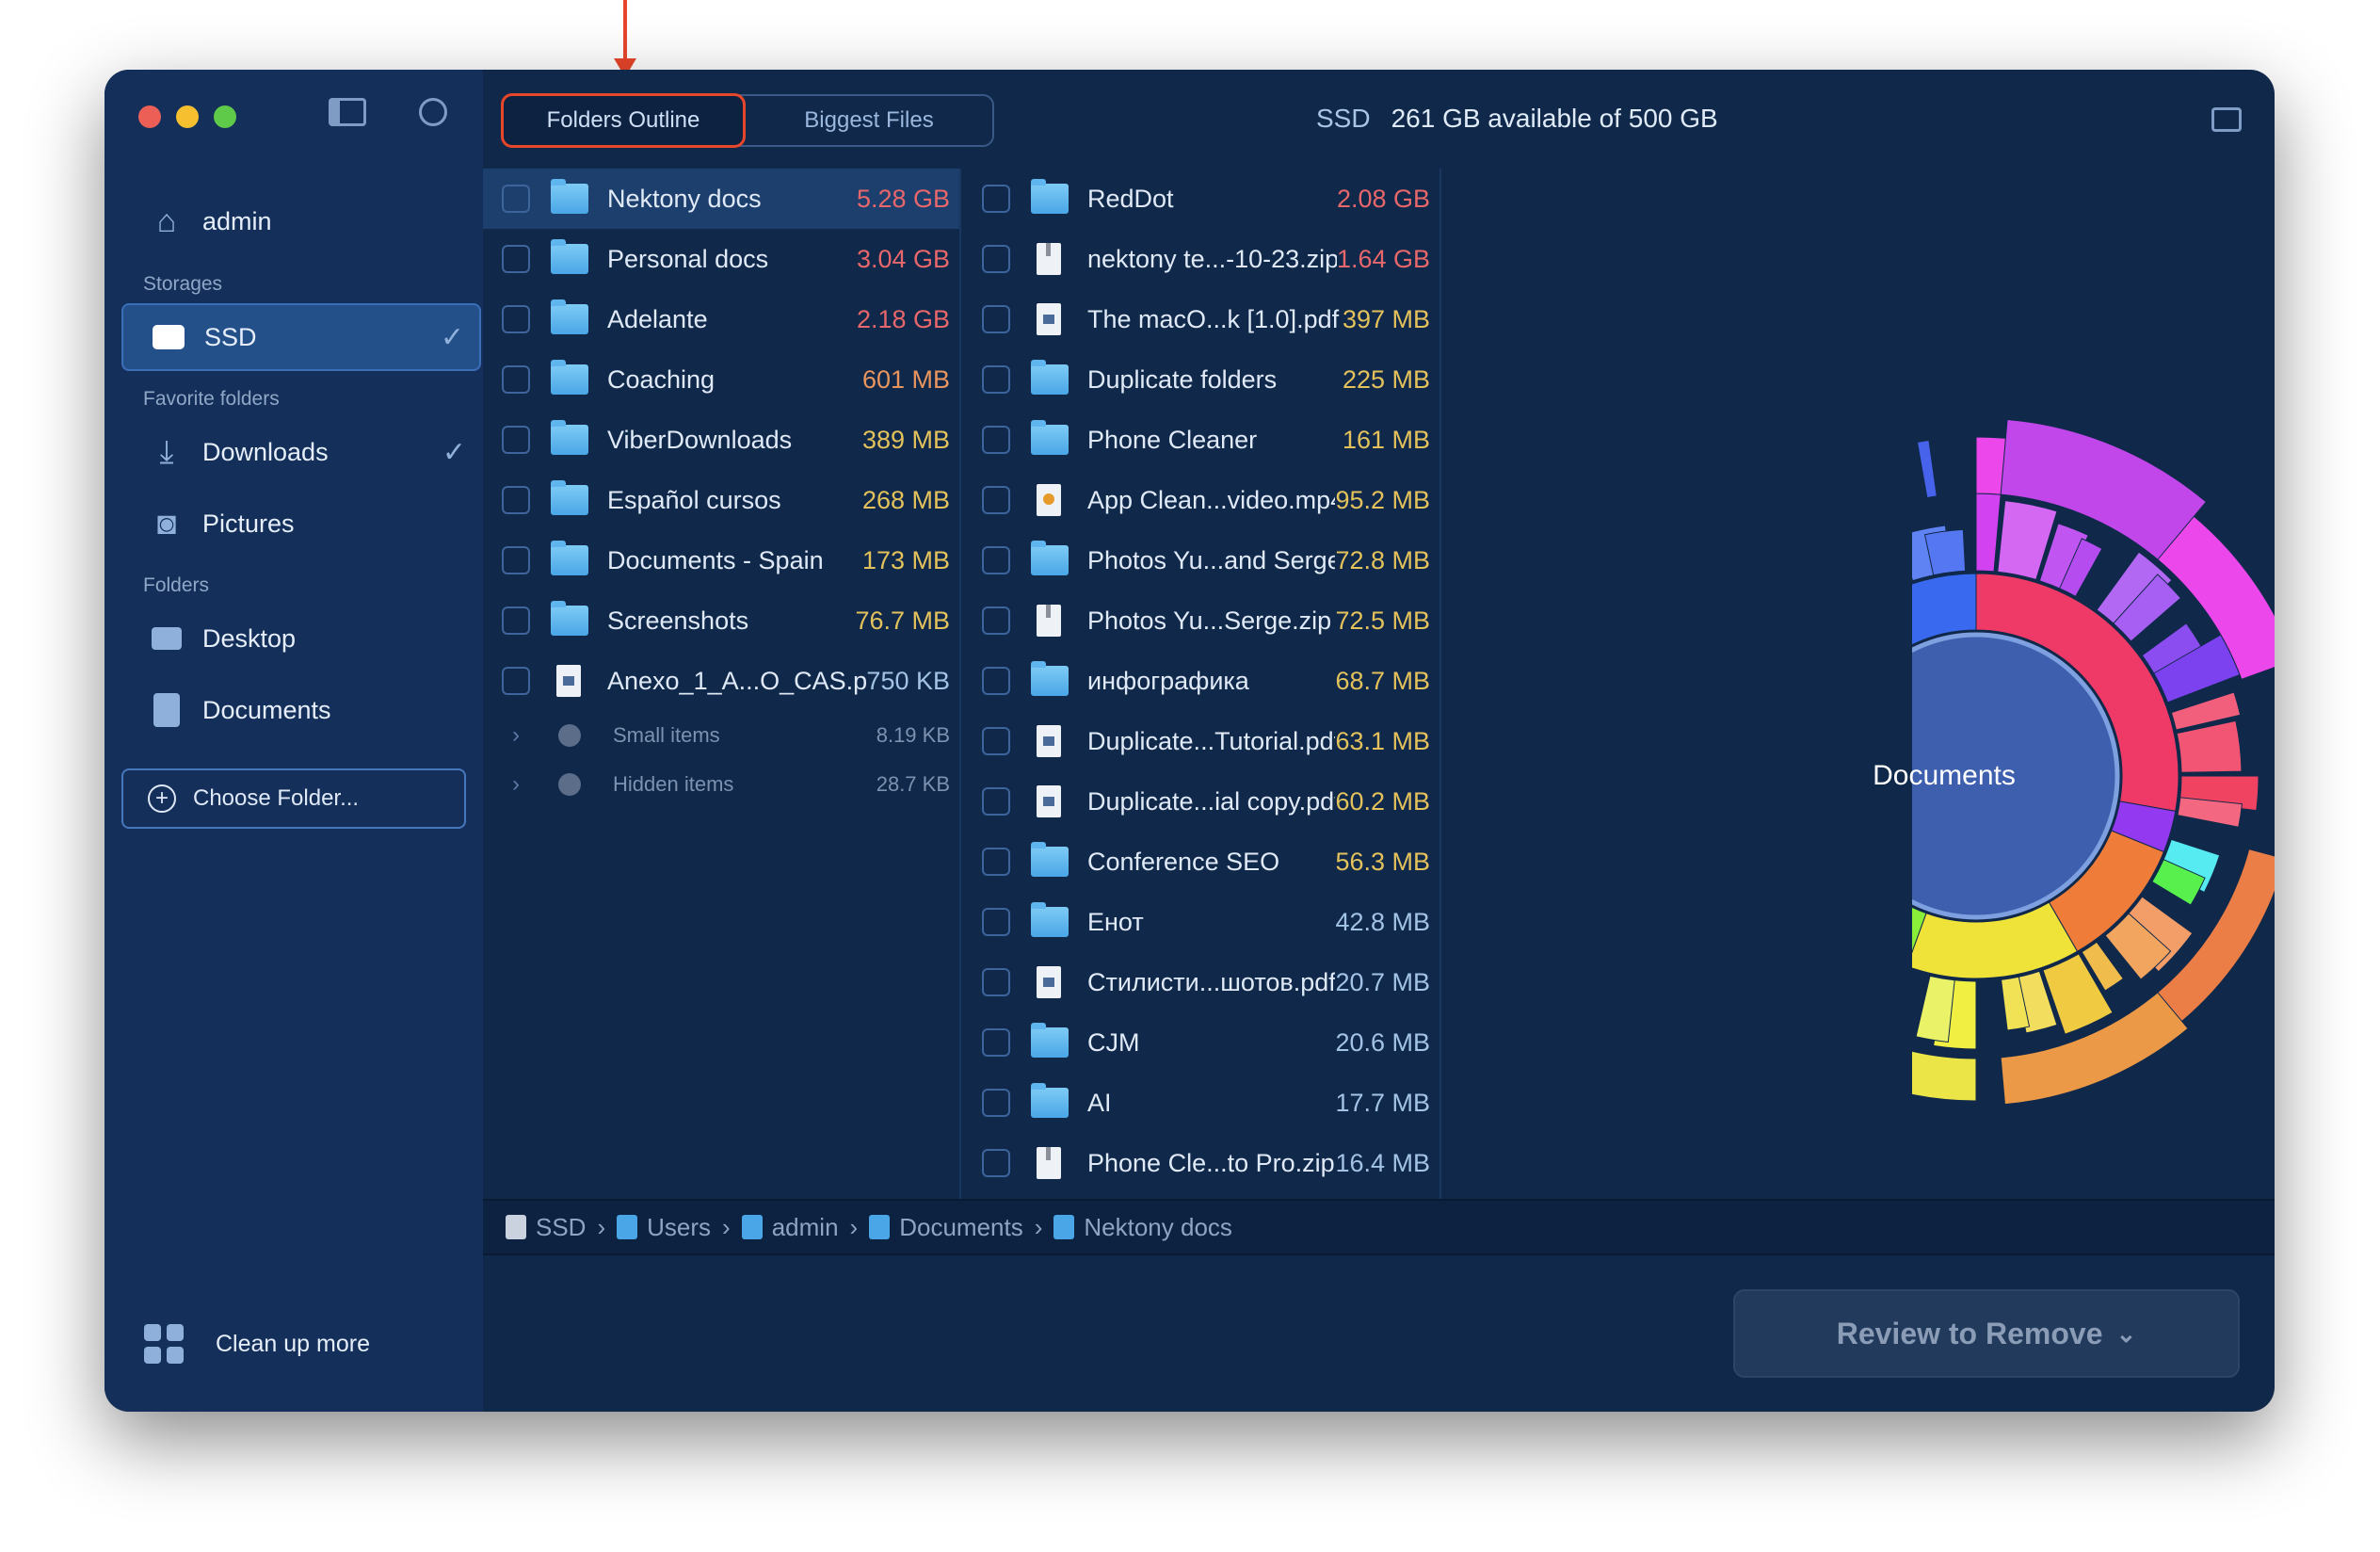 Image resolution: width=2380 pixels, height=1552 pixels. What do you see at coordinates (805, 1228) in the screenshot?
I see `breadcrumb-item: admin ›` at bounding box center [805, 1228].